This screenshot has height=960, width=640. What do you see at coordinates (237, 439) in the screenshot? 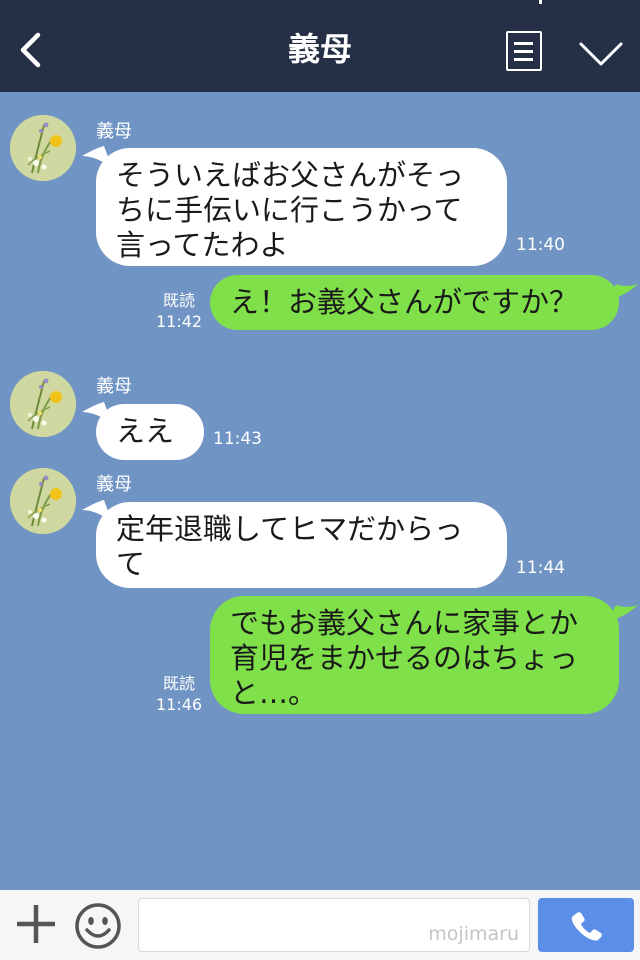
I see `message-time: 11:43` at bounding box center [237, 439].